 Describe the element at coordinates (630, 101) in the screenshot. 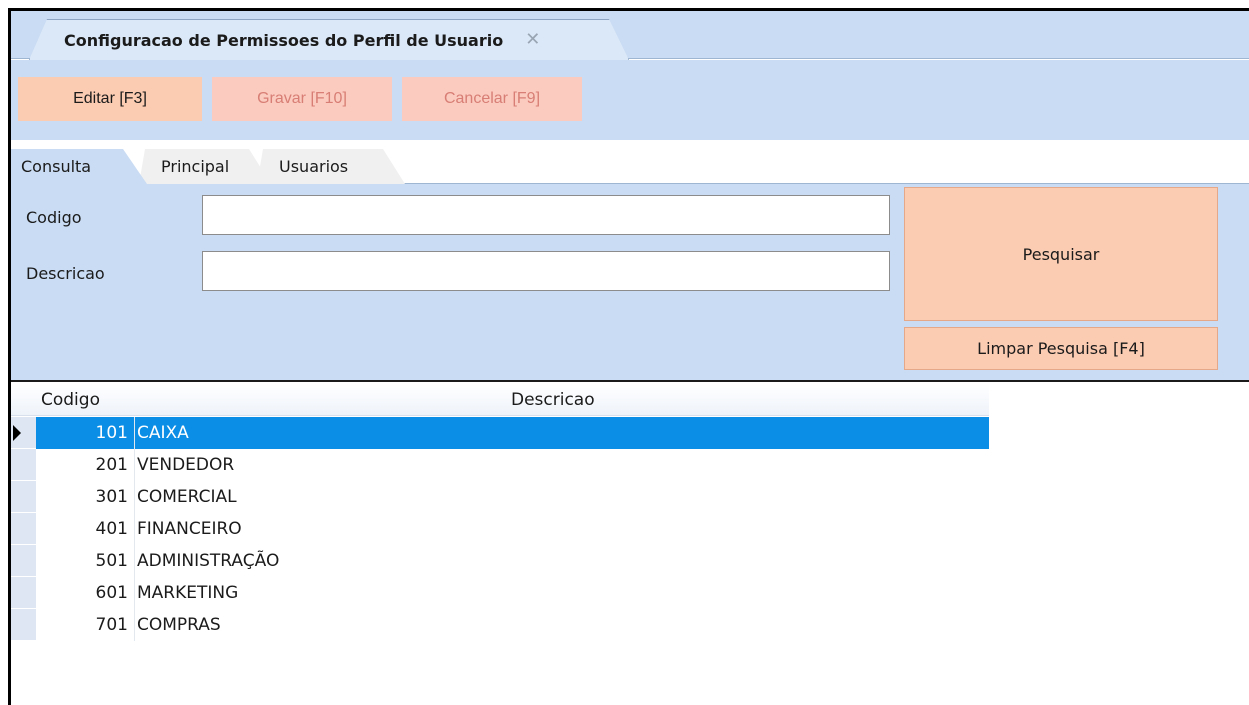

I see `toolbar: Editar [F3] Gravar [F10] Cancelar [F9]` at that location.